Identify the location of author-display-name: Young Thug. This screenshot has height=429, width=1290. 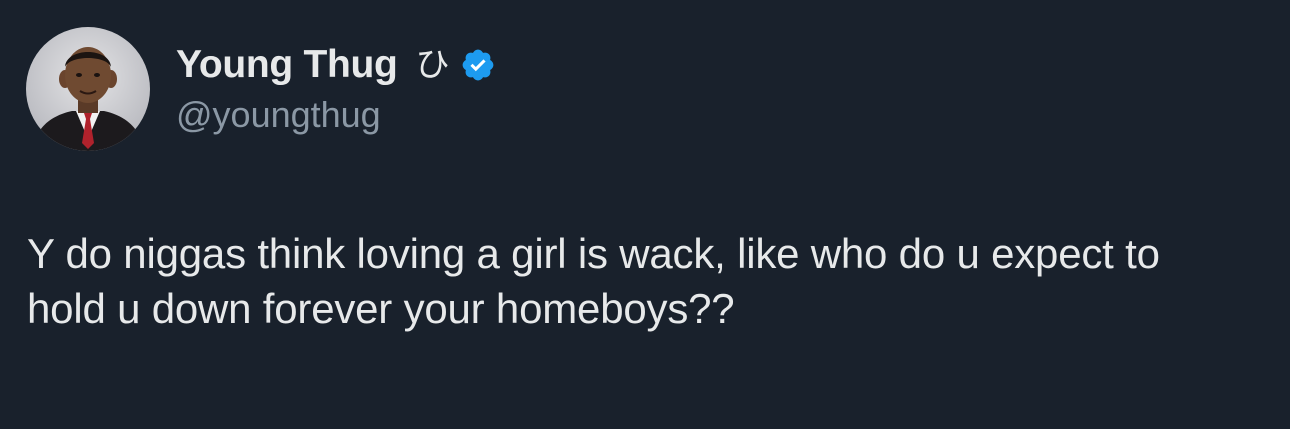
(287, 65).